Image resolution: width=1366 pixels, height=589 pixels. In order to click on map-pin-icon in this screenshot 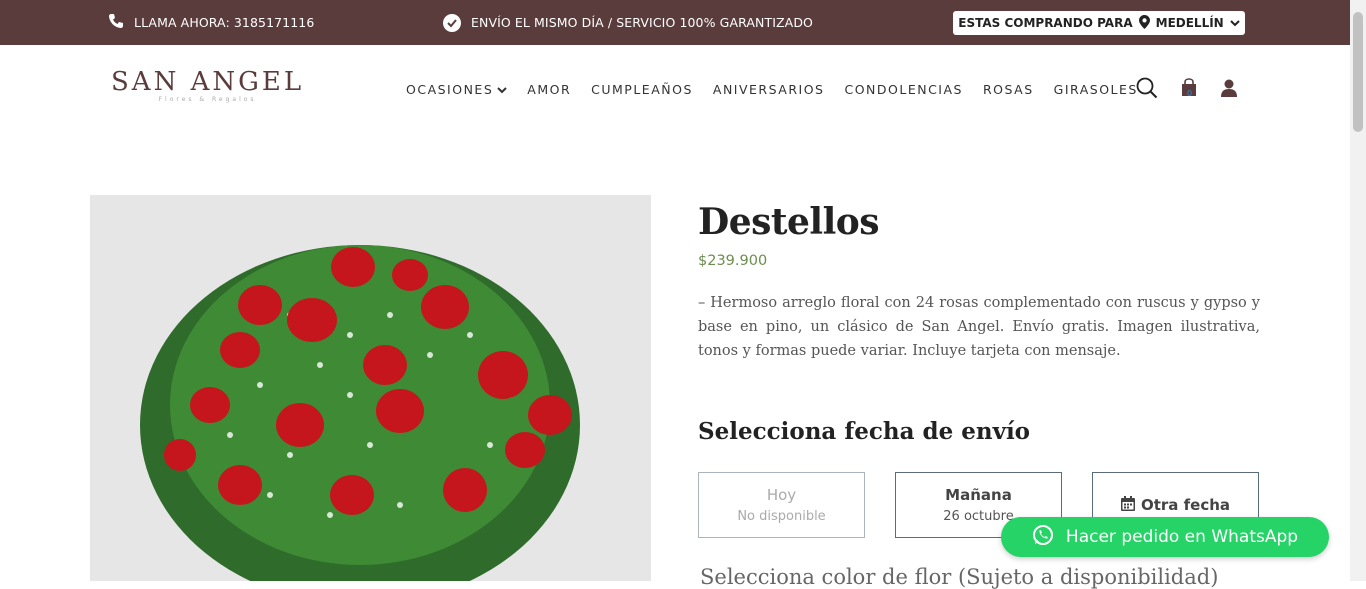, I will do `click(1144, 23)`.